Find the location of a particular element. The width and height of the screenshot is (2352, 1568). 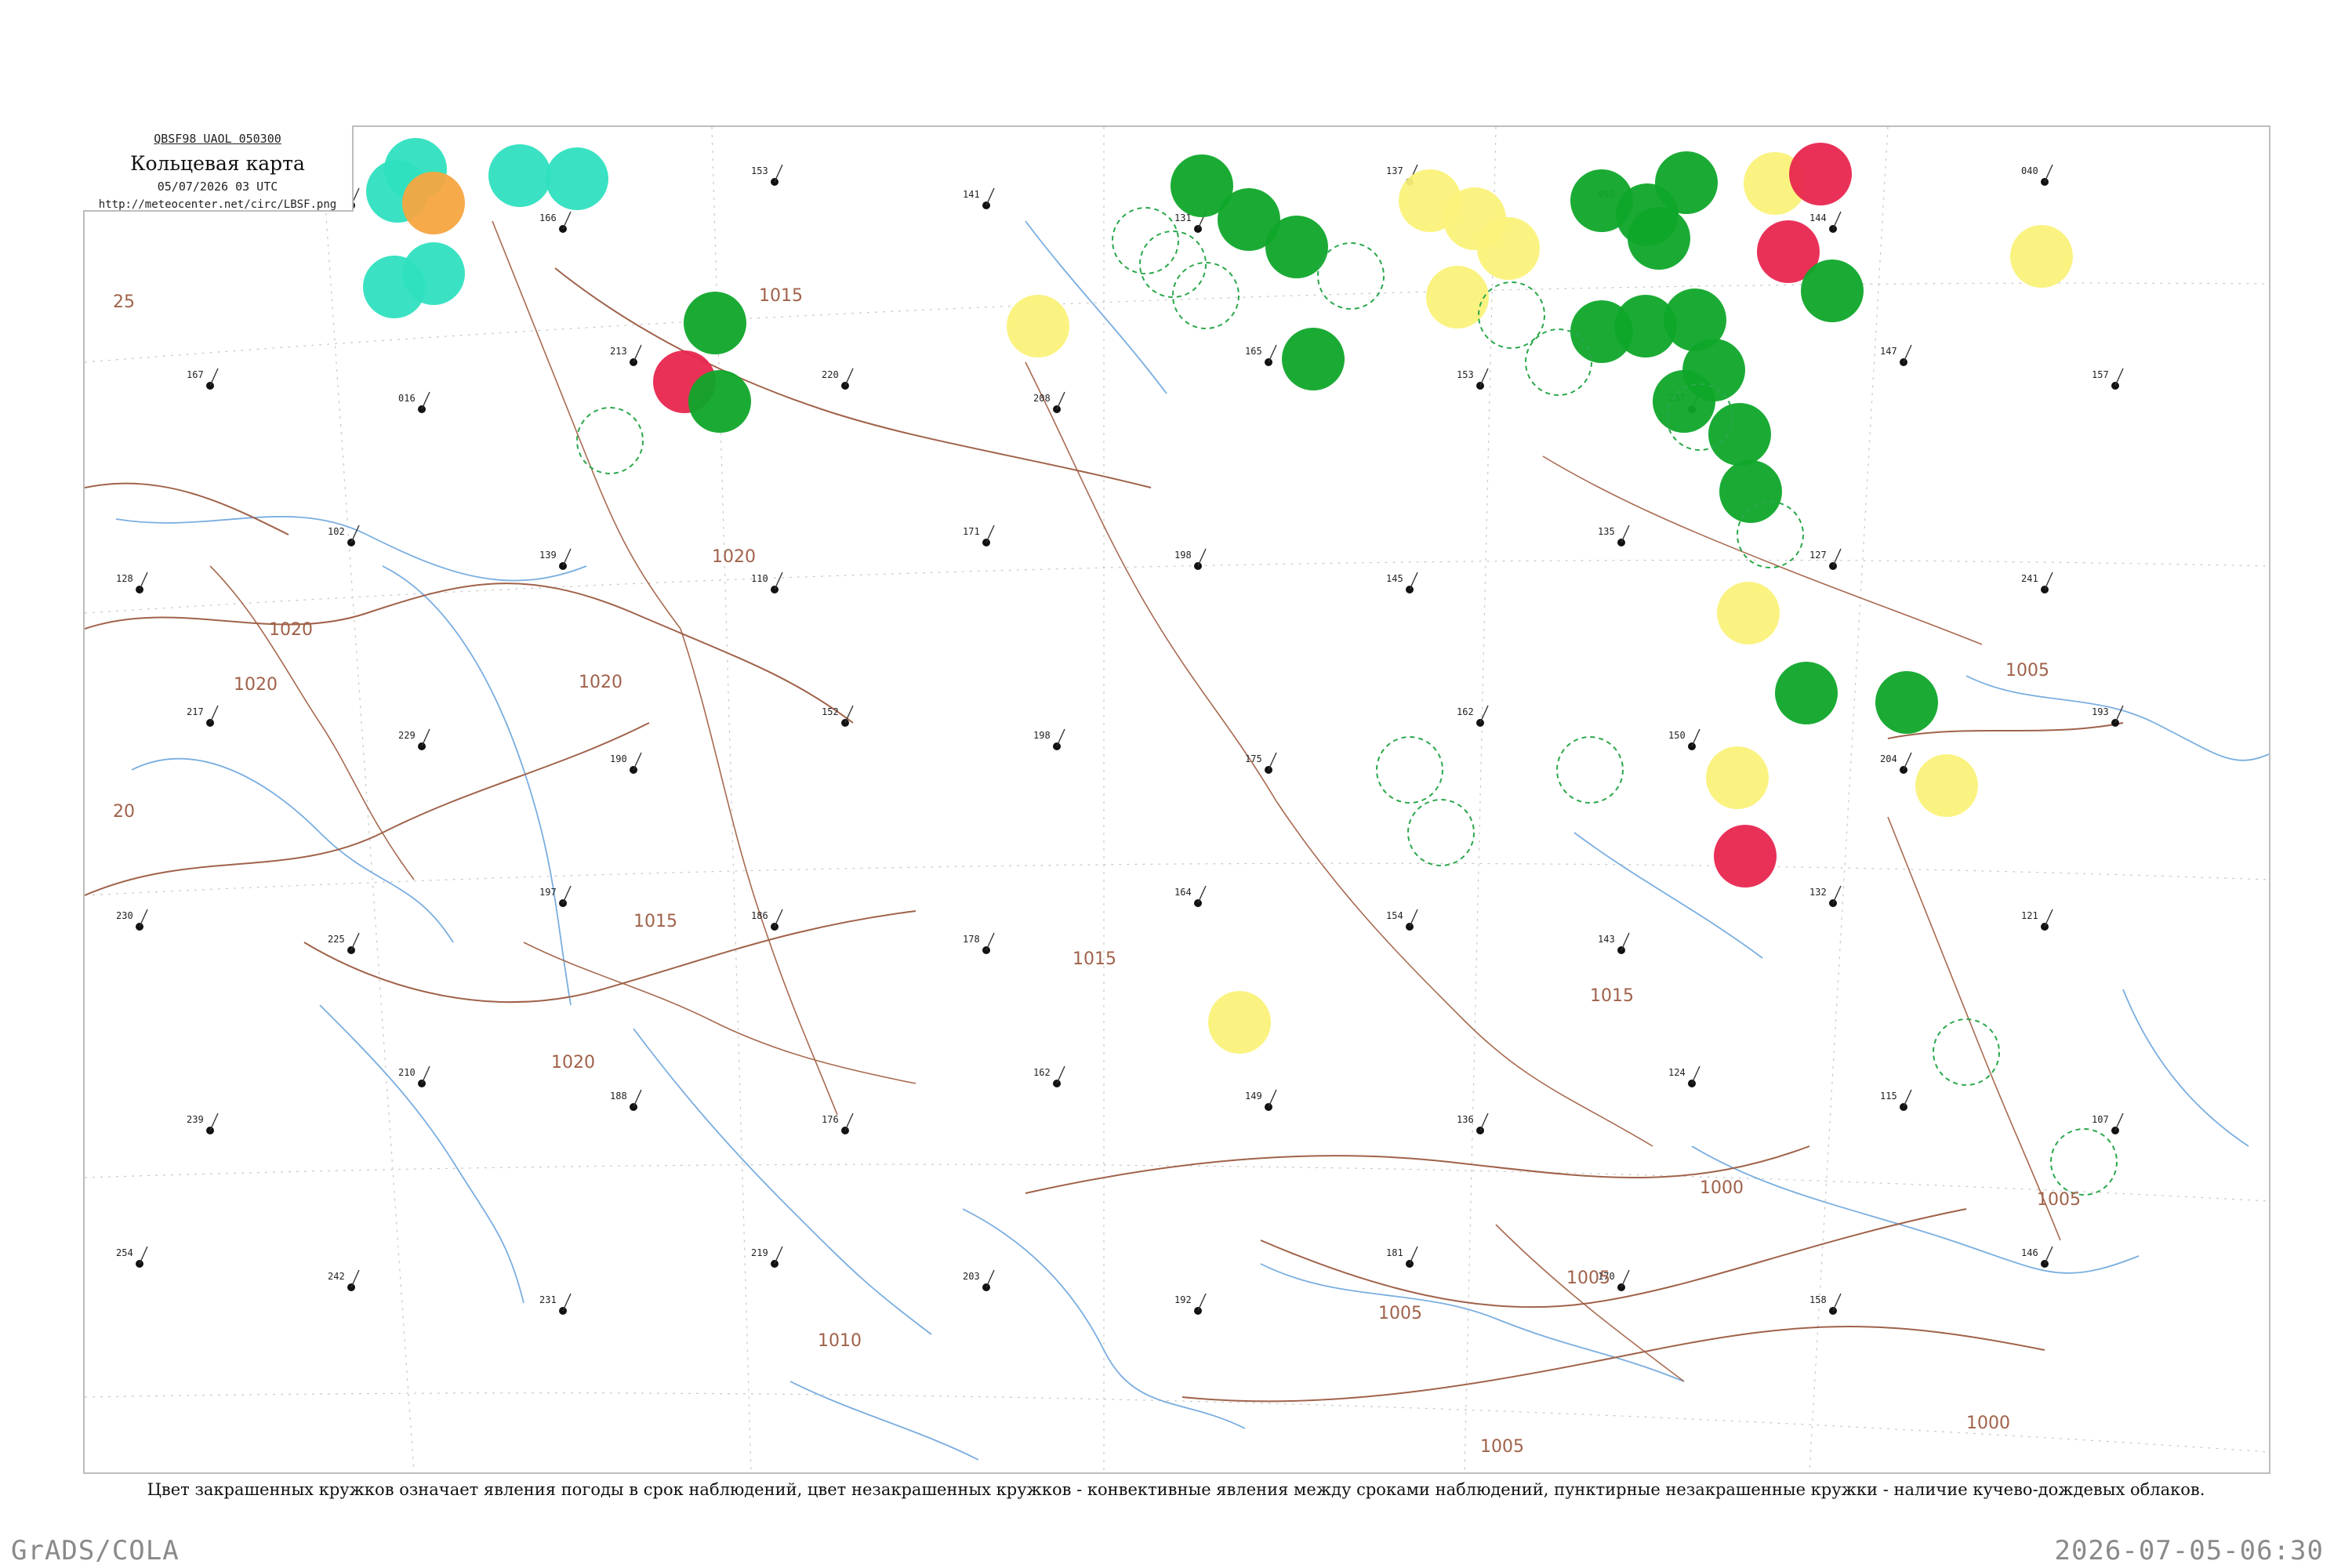

station-plot: 110 is located at coordinates (767, 582).